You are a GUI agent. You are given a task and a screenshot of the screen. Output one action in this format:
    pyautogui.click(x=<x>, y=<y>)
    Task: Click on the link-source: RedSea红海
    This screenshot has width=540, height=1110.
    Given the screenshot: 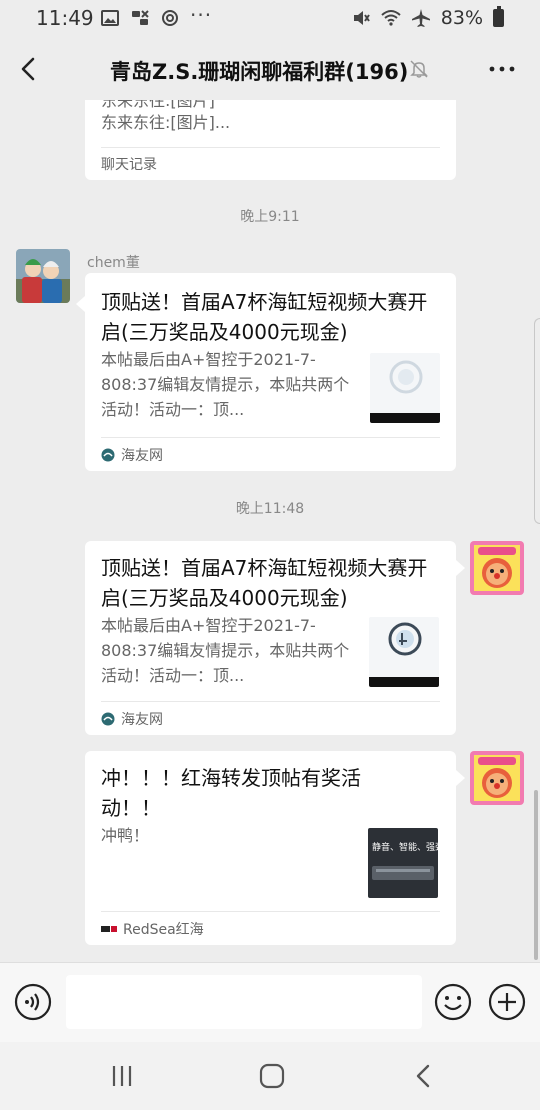 What is the action you would take?
    pyautogui.click(x=152, y=929)
    